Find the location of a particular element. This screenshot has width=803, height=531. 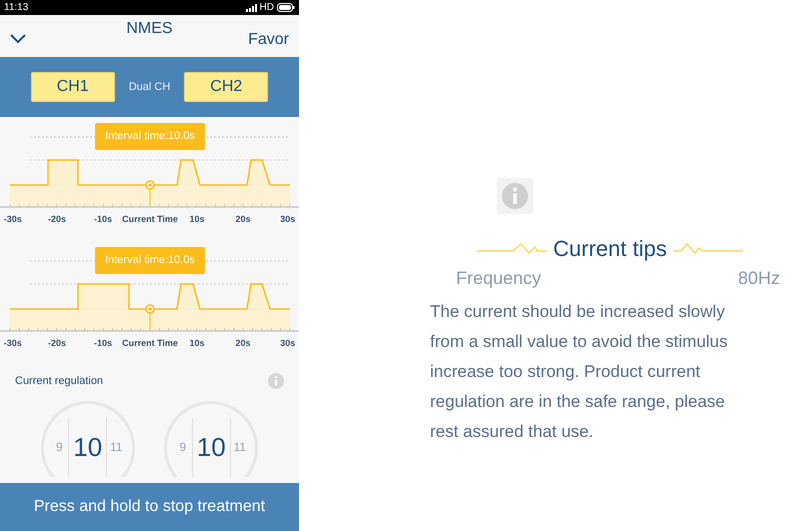

favor-button: Favor is located at coordinates (268, 40).